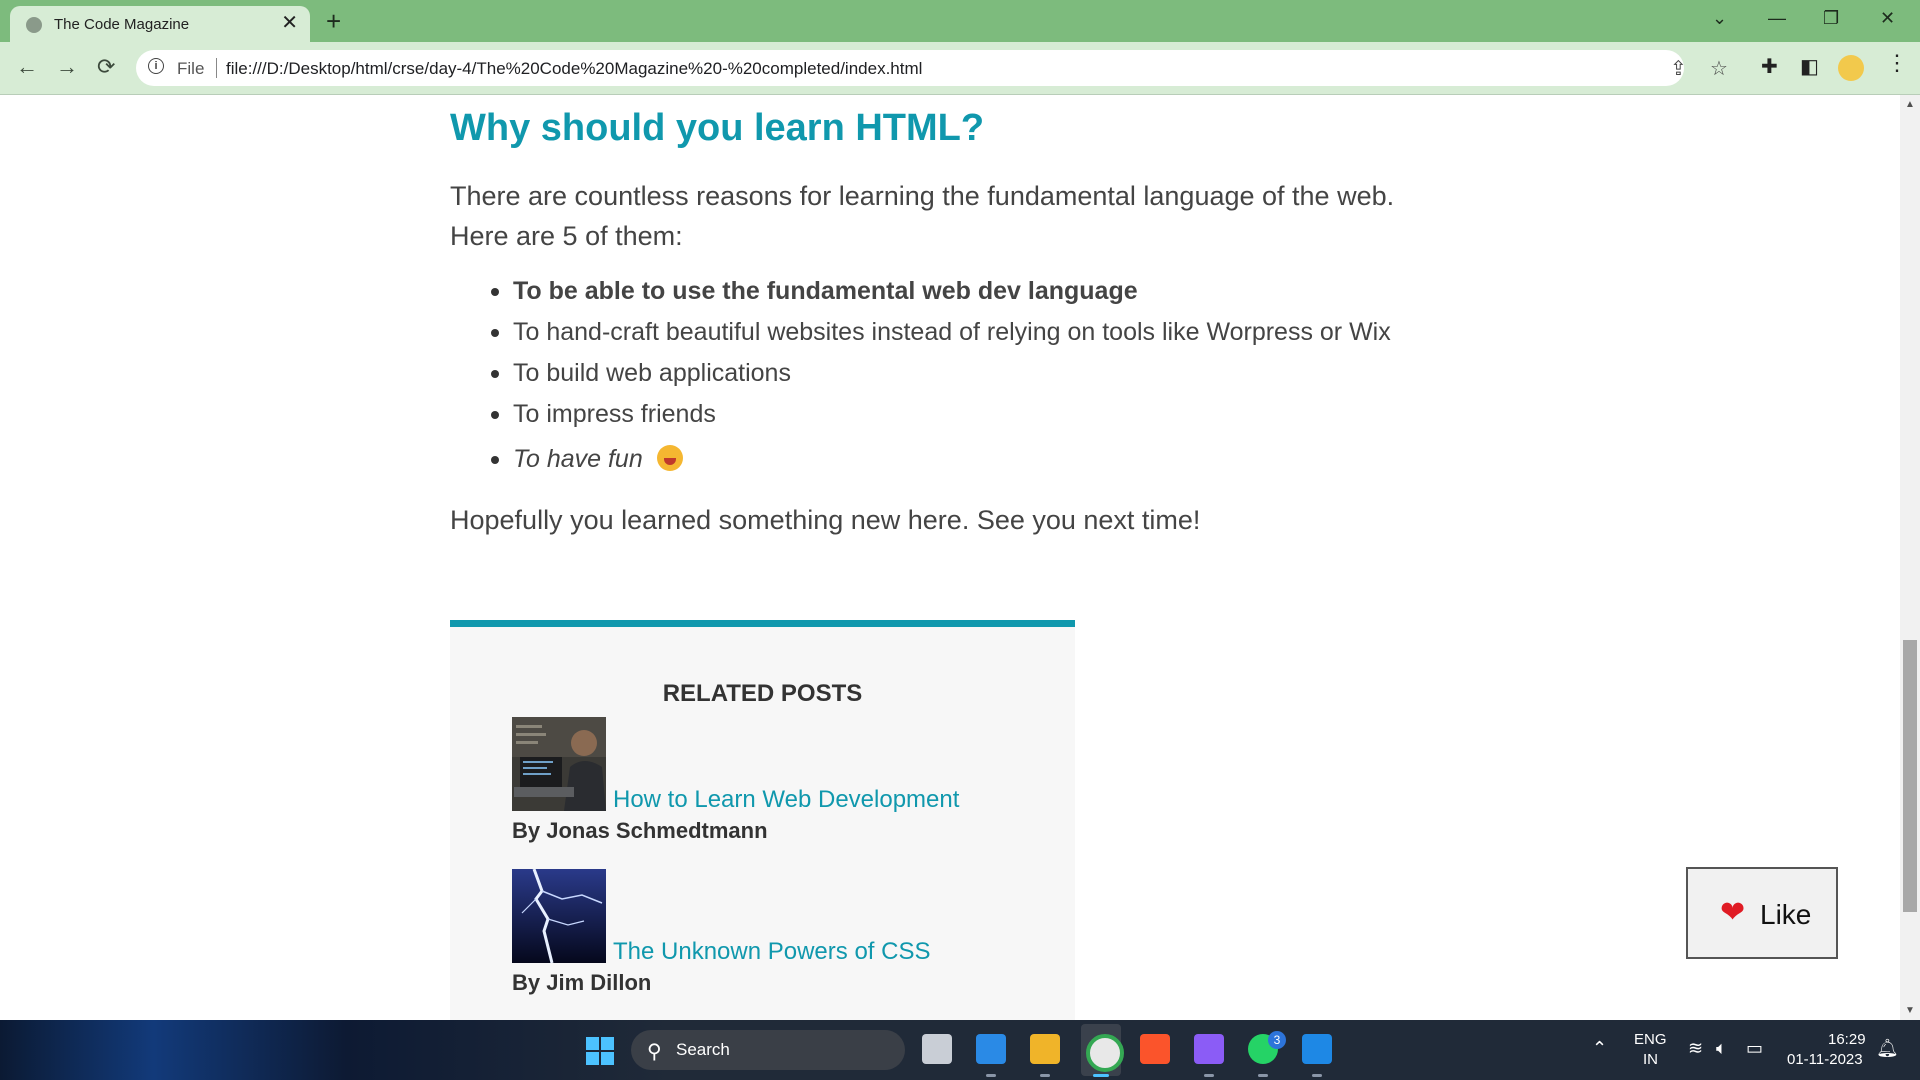 The width and height of the screenshot is (1920, 1080). Describe the element at coordinates (717, 128) in the screenshot. I see `section-heading: Why should you learn HTML?` at that location.